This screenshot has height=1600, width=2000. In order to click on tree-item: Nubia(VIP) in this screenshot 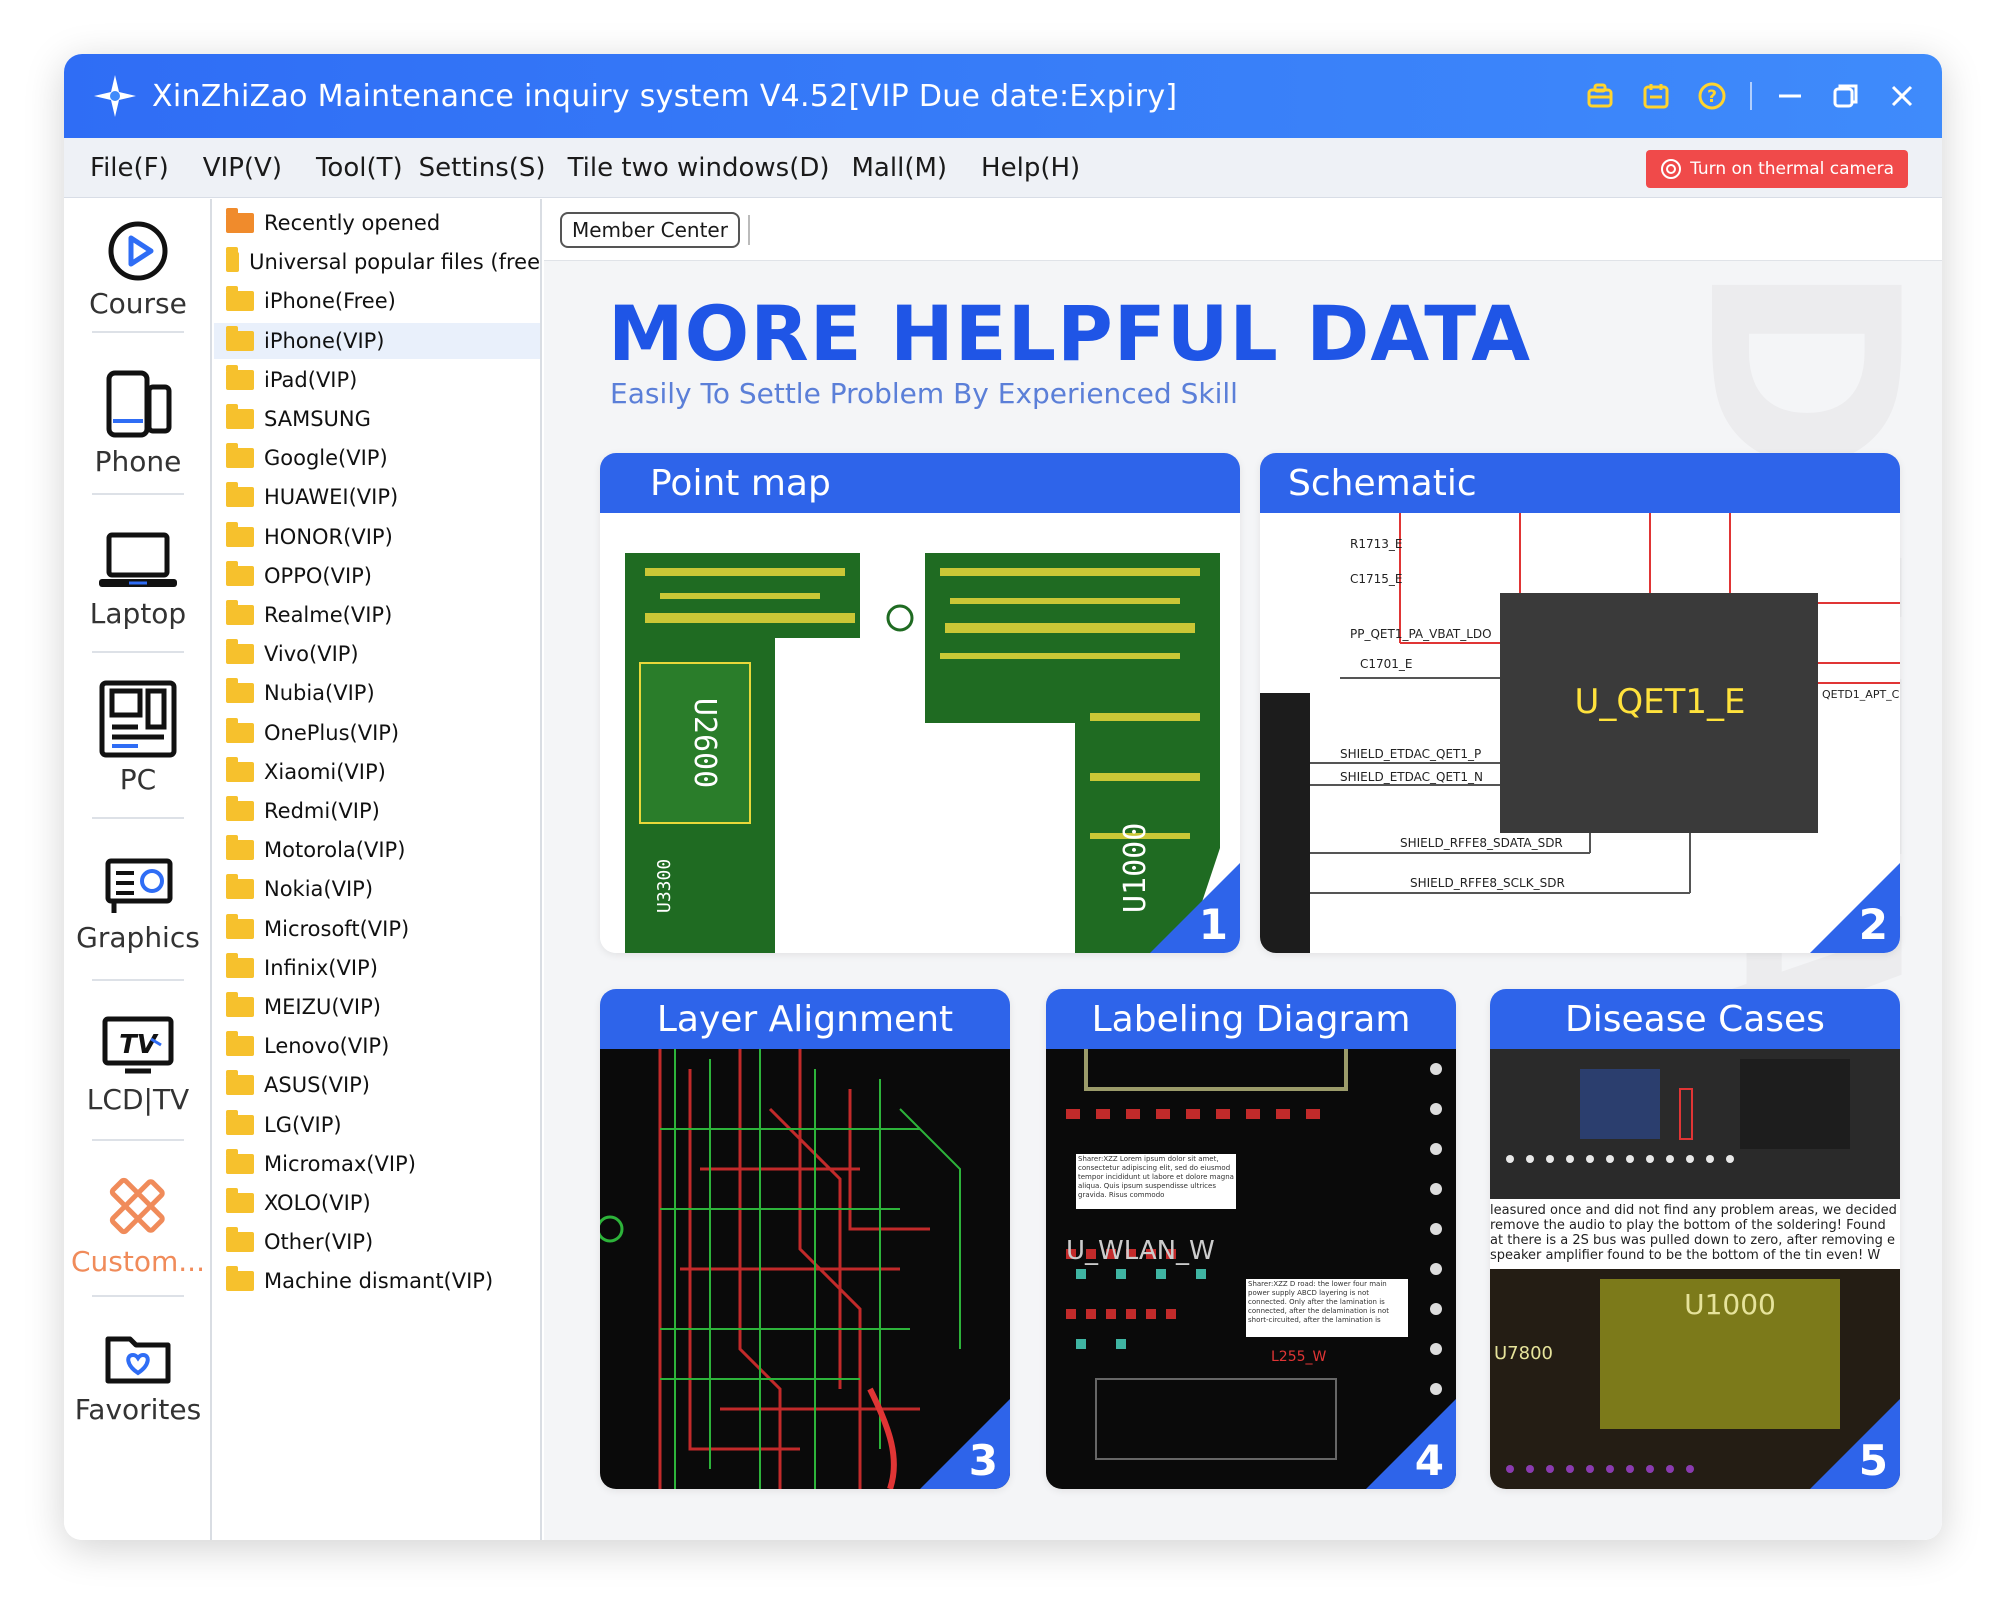, I will do `click(377, 693)`.